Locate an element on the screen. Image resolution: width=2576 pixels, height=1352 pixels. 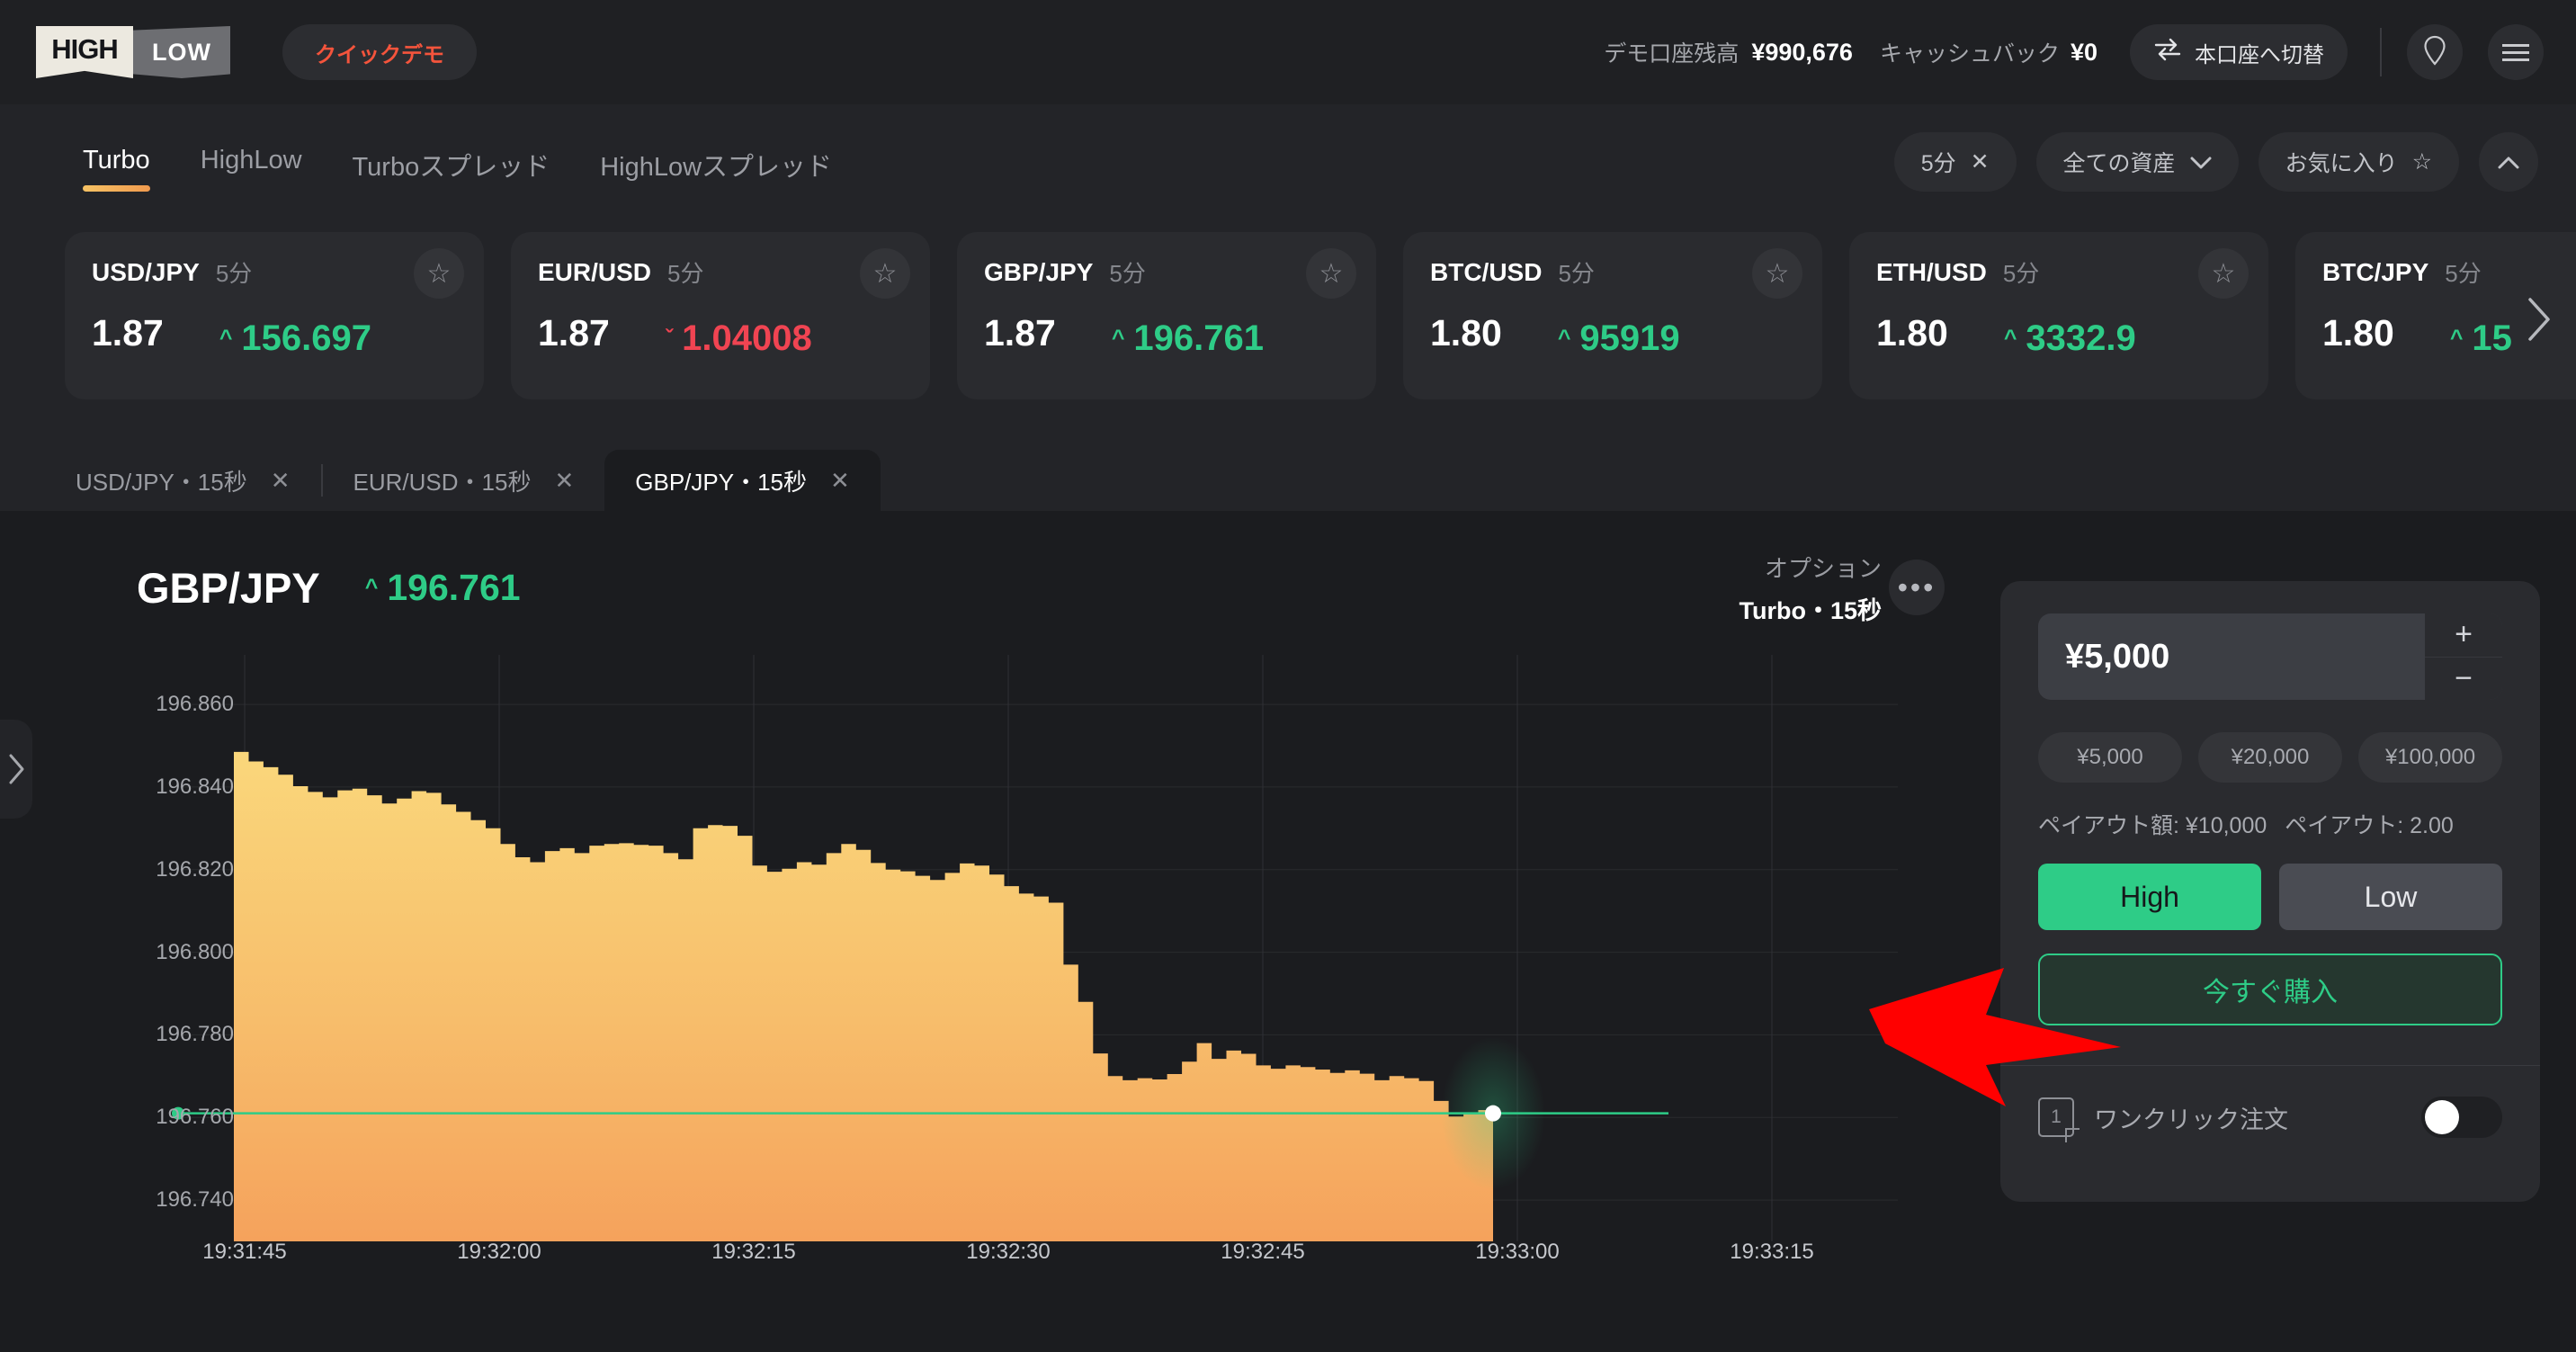
amount-increment-button: + is located at coordinates (2463, 636).